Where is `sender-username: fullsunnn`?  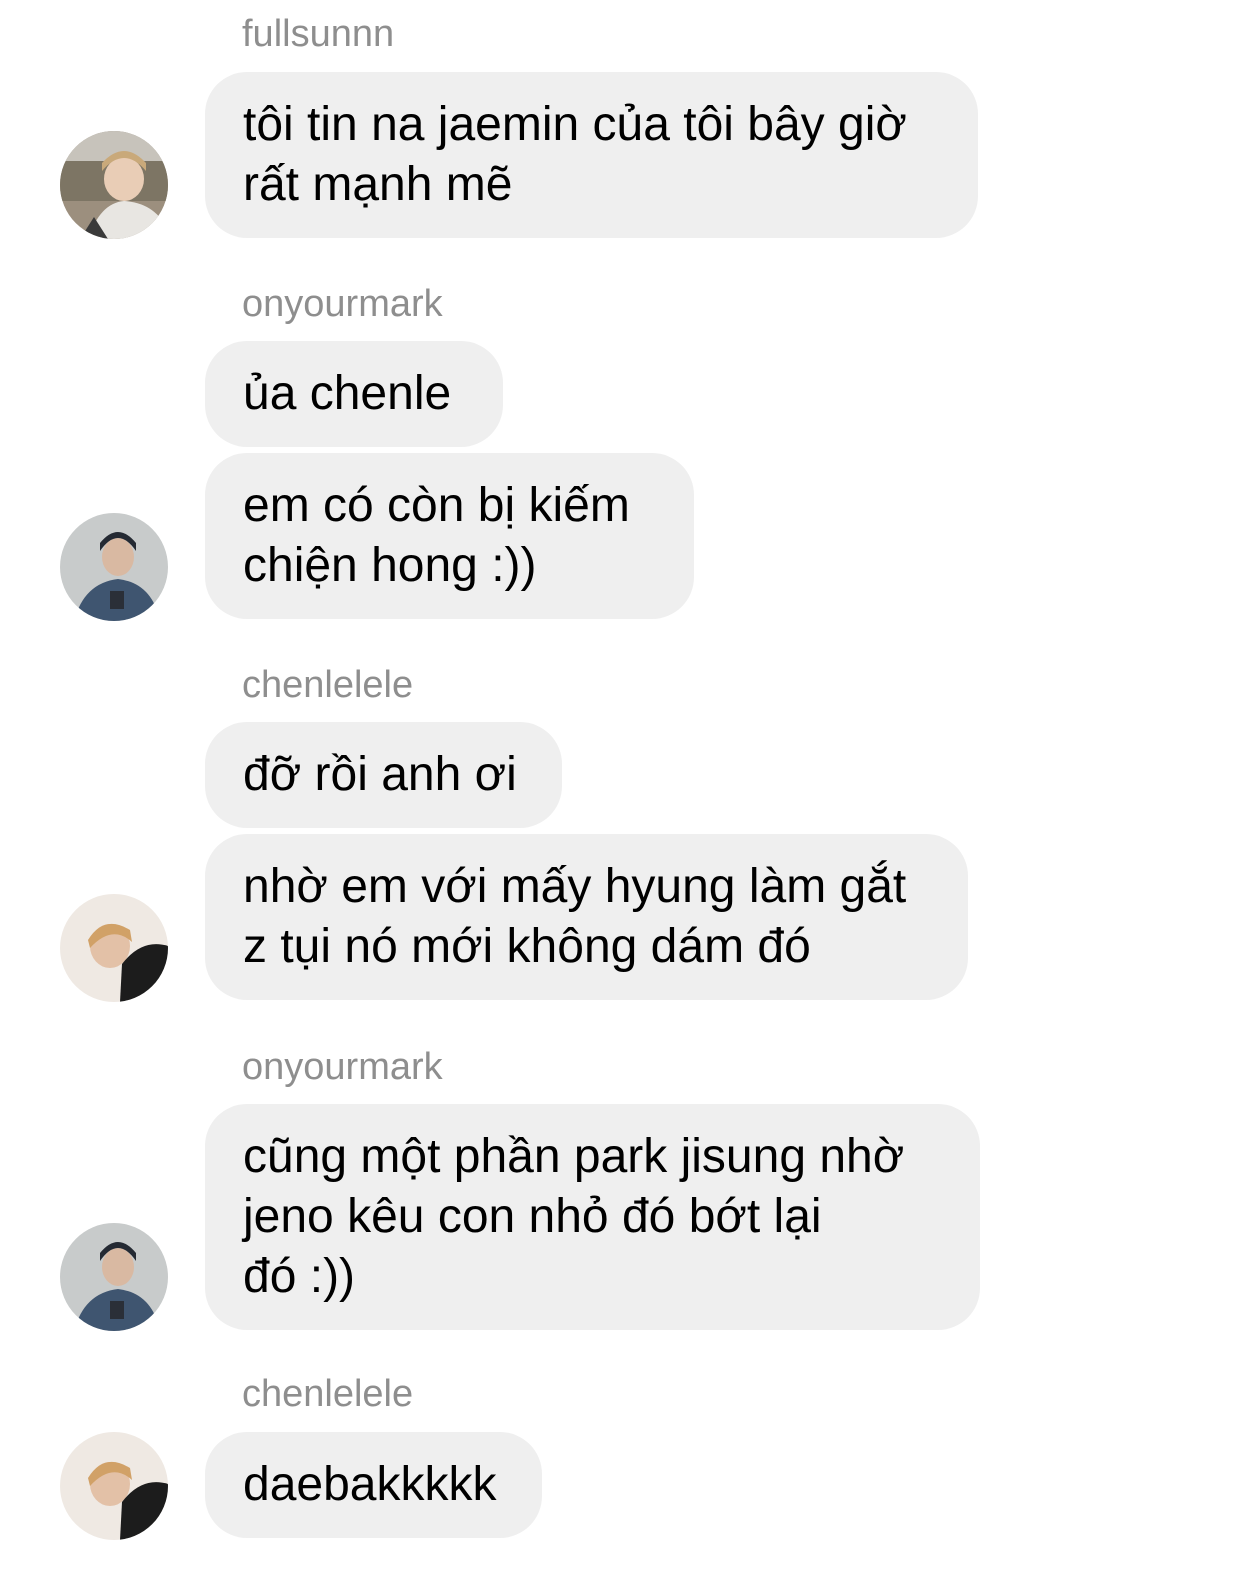 sender-username: fullsunnn is located at coordinates (318, 34).